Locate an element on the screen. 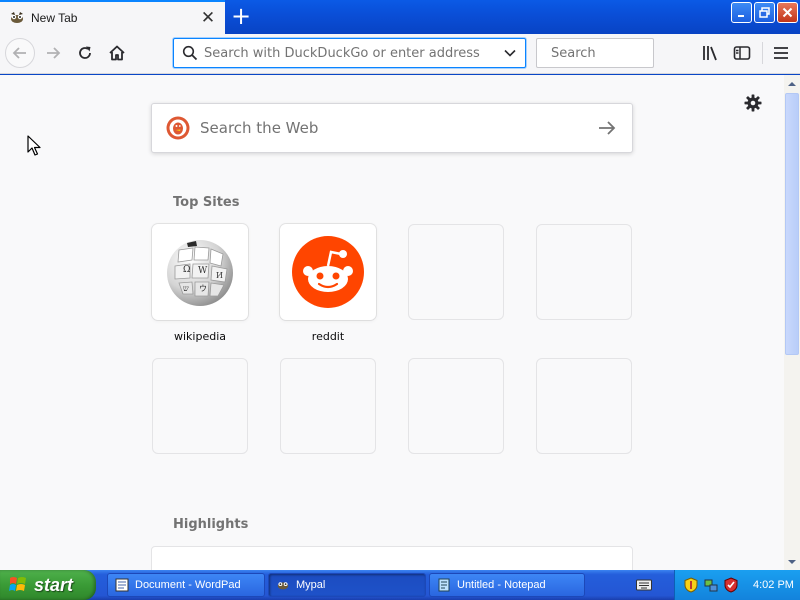 This screenshot has height=600, width=800. window-controls is located at coordinates (764, 12).